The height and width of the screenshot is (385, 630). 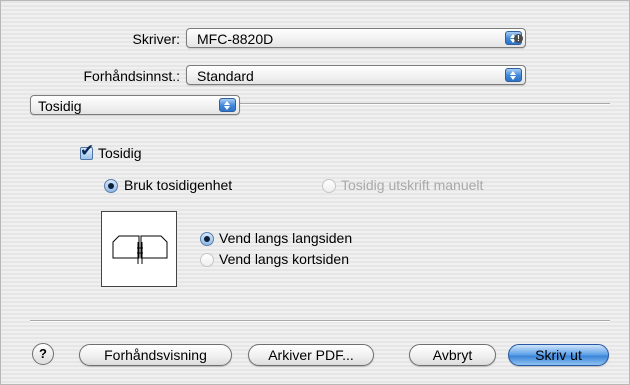 I want to click on duplex-checkbox: ✔, so click(x=87, y=151).